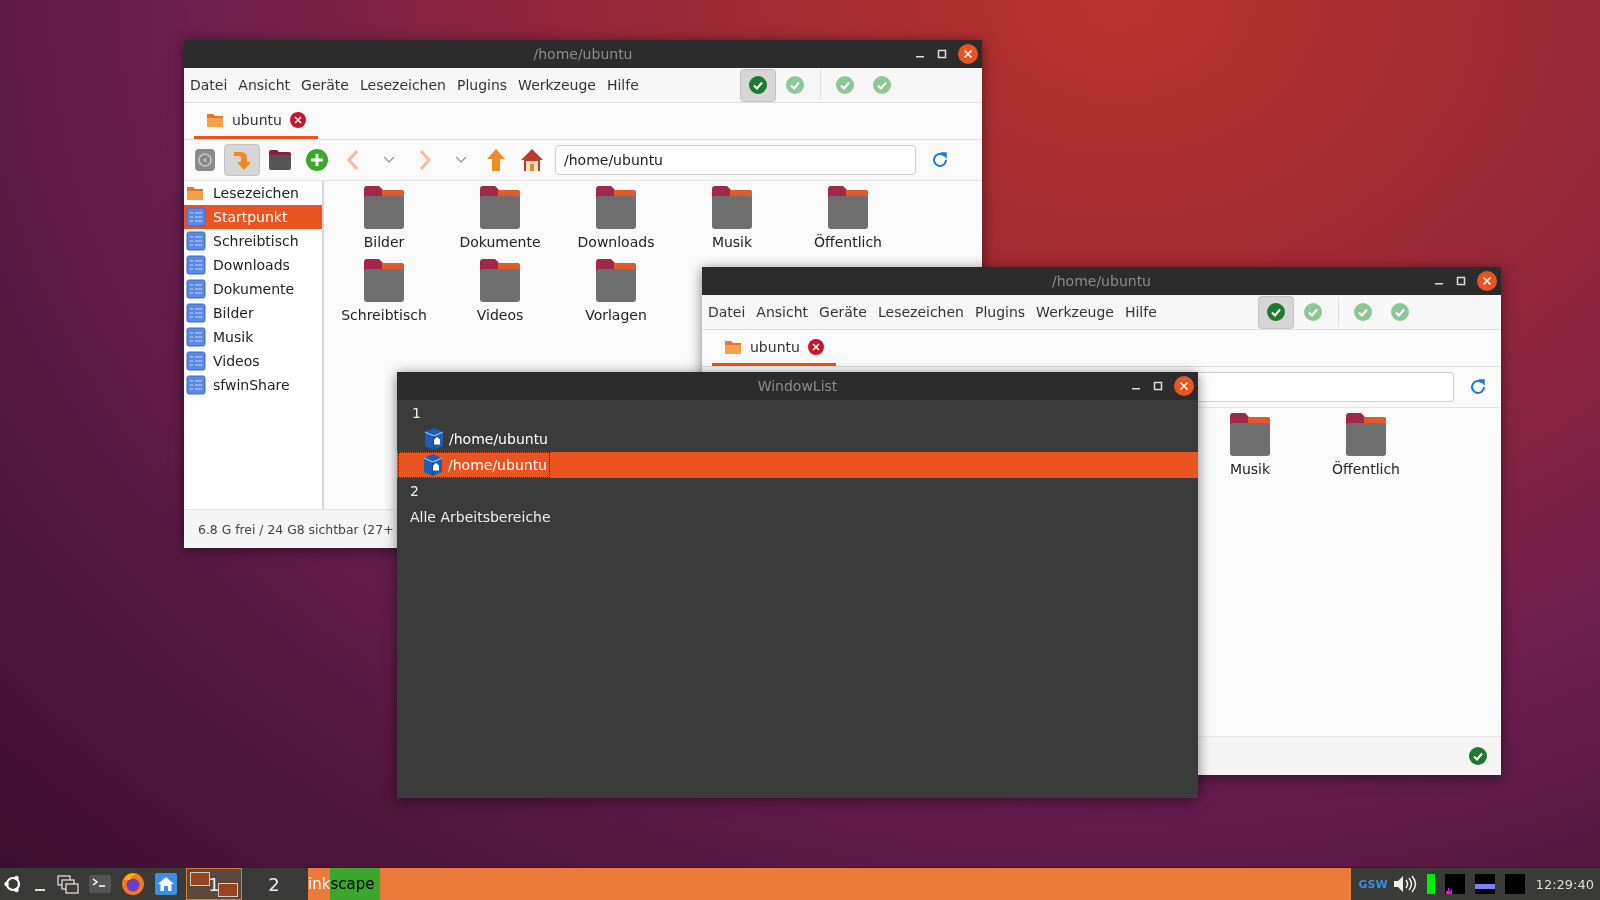 The image size is (1600, 900). I want to click on file-name: Dokumente, so click(500, 242).